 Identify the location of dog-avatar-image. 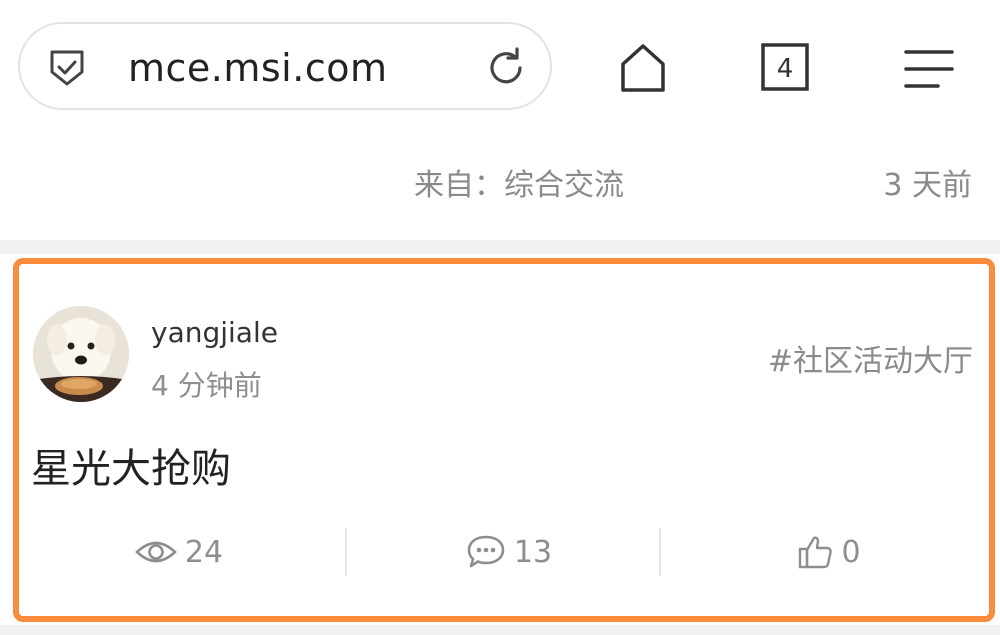
(81, 354).